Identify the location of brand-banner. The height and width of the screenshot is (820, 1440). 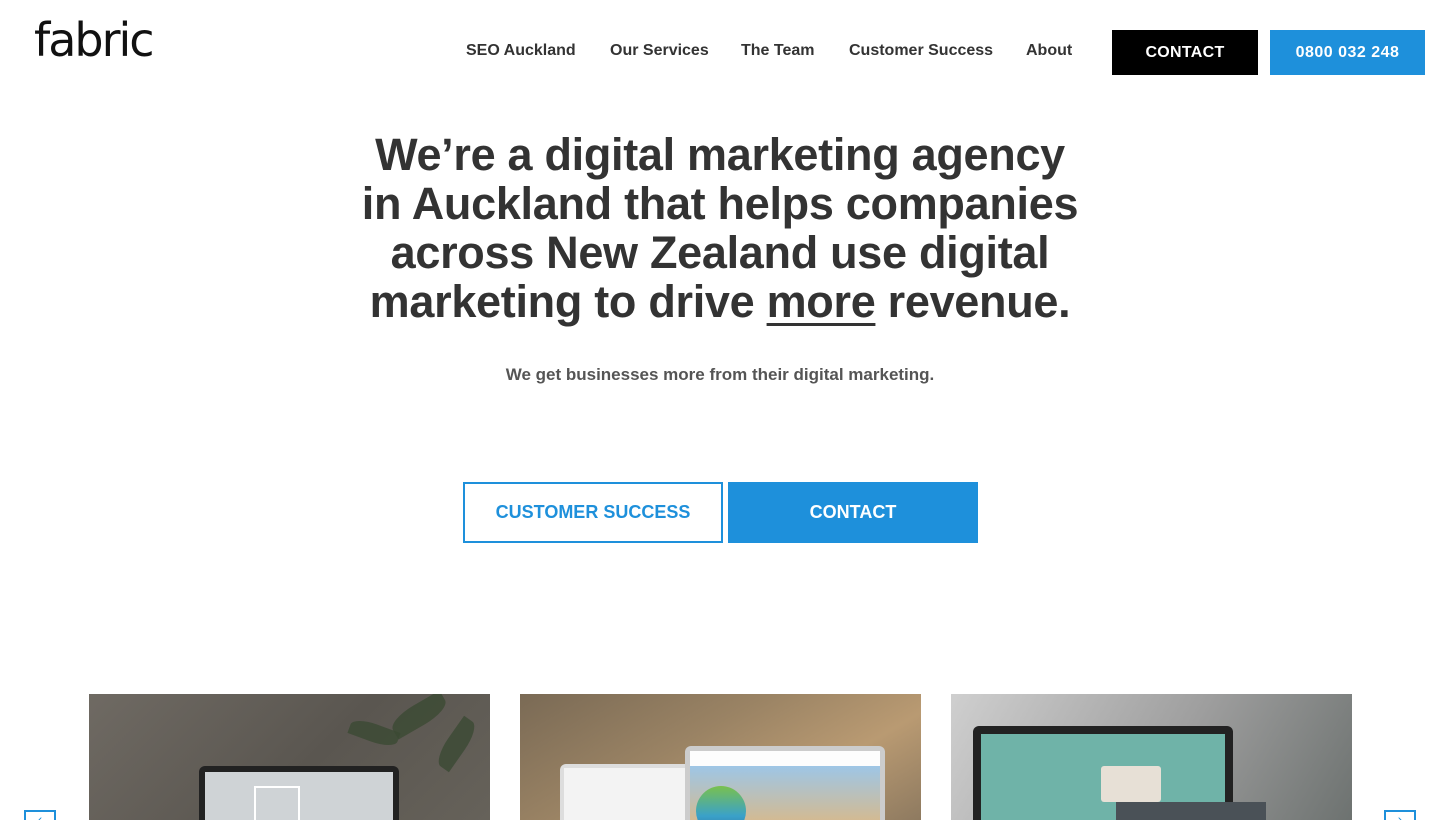
(1191, 811).